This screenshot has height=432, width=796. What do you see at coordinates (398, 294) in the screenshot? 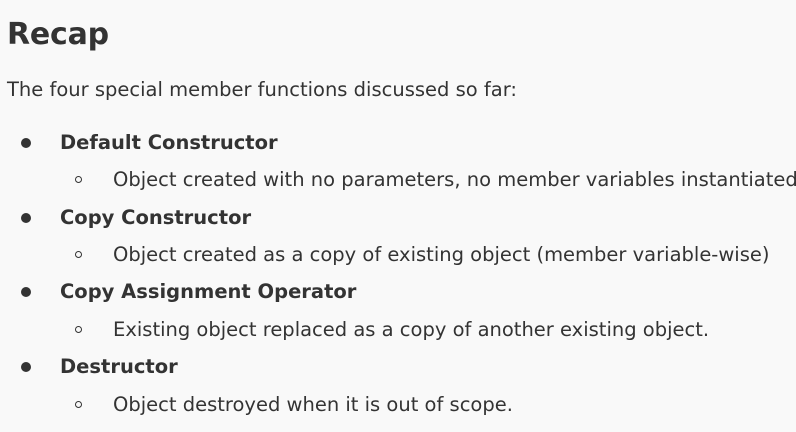
I see `list-item-copy-assignment-operator: Copy Assignment Operator` at bounding box center [398, 294].